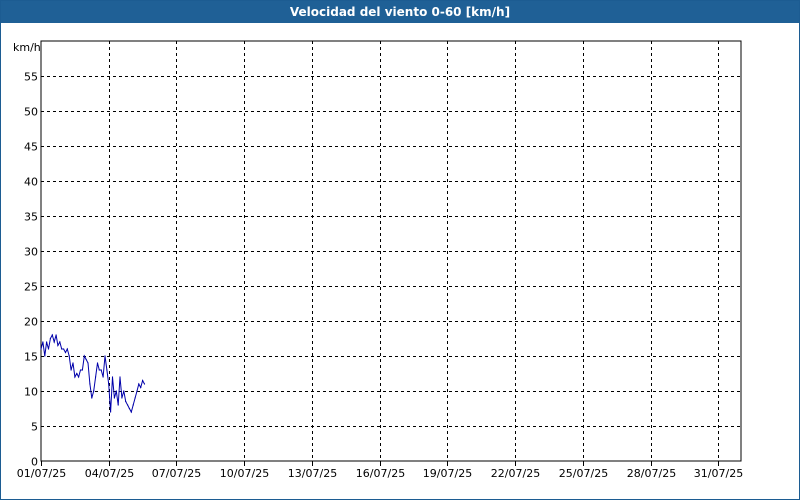 Image resolution: width=800 pixels, height=501 pixels. What do you see at coordinates (41, 473) in the screenshot?
I see `x-tick-label: 01/07/25` at bounding box center [41, 473].